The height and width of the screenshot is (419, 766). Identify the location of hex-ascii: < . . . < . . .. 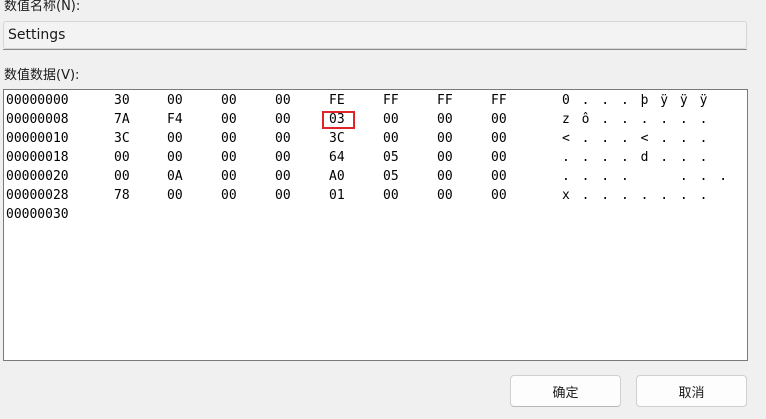
(636, 138).